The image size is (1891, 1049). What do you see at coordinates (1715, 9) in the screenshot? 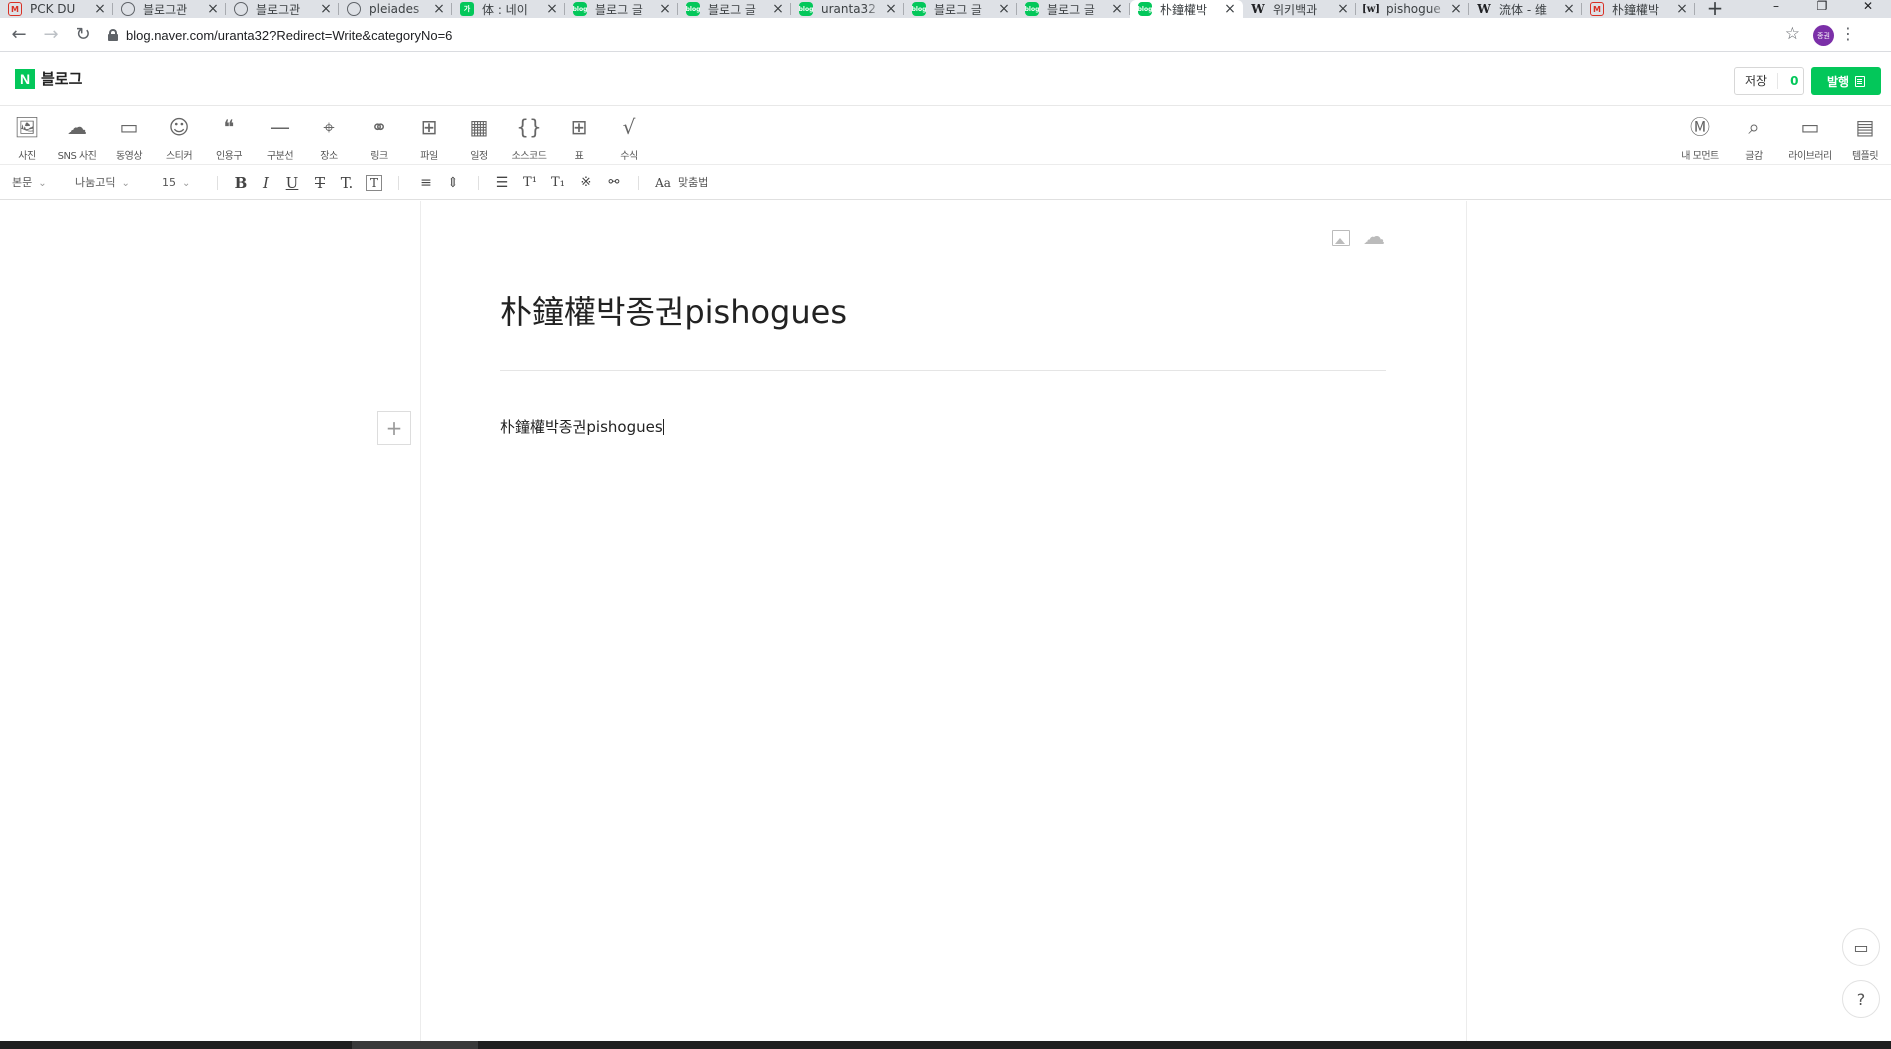
I see `new-tab-button: +` at bounding box center [1715, 9].